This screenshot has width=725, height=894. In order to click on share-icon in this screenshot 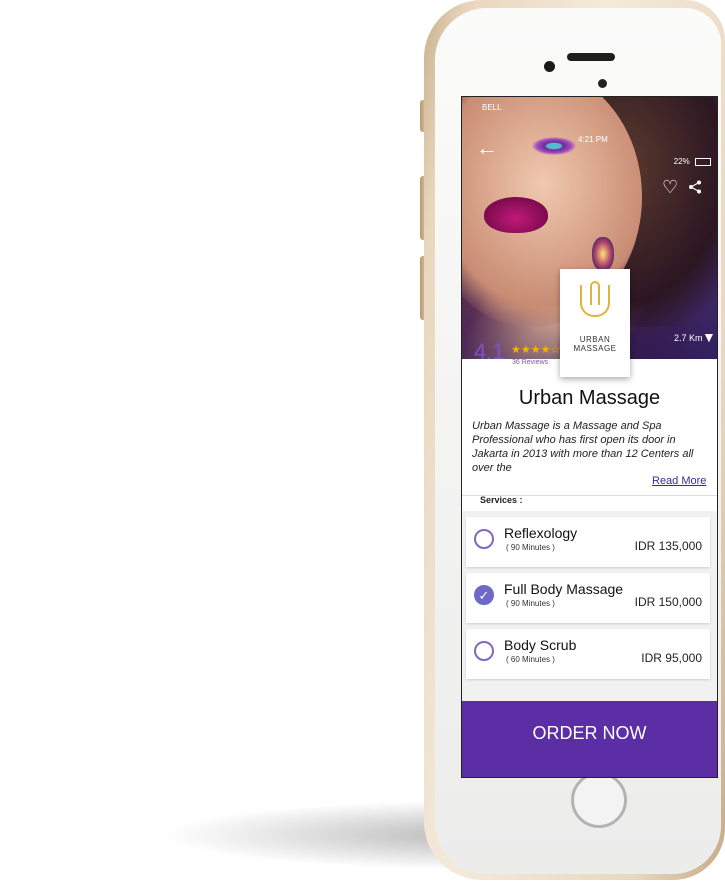, I will do `click(695, 189)`.